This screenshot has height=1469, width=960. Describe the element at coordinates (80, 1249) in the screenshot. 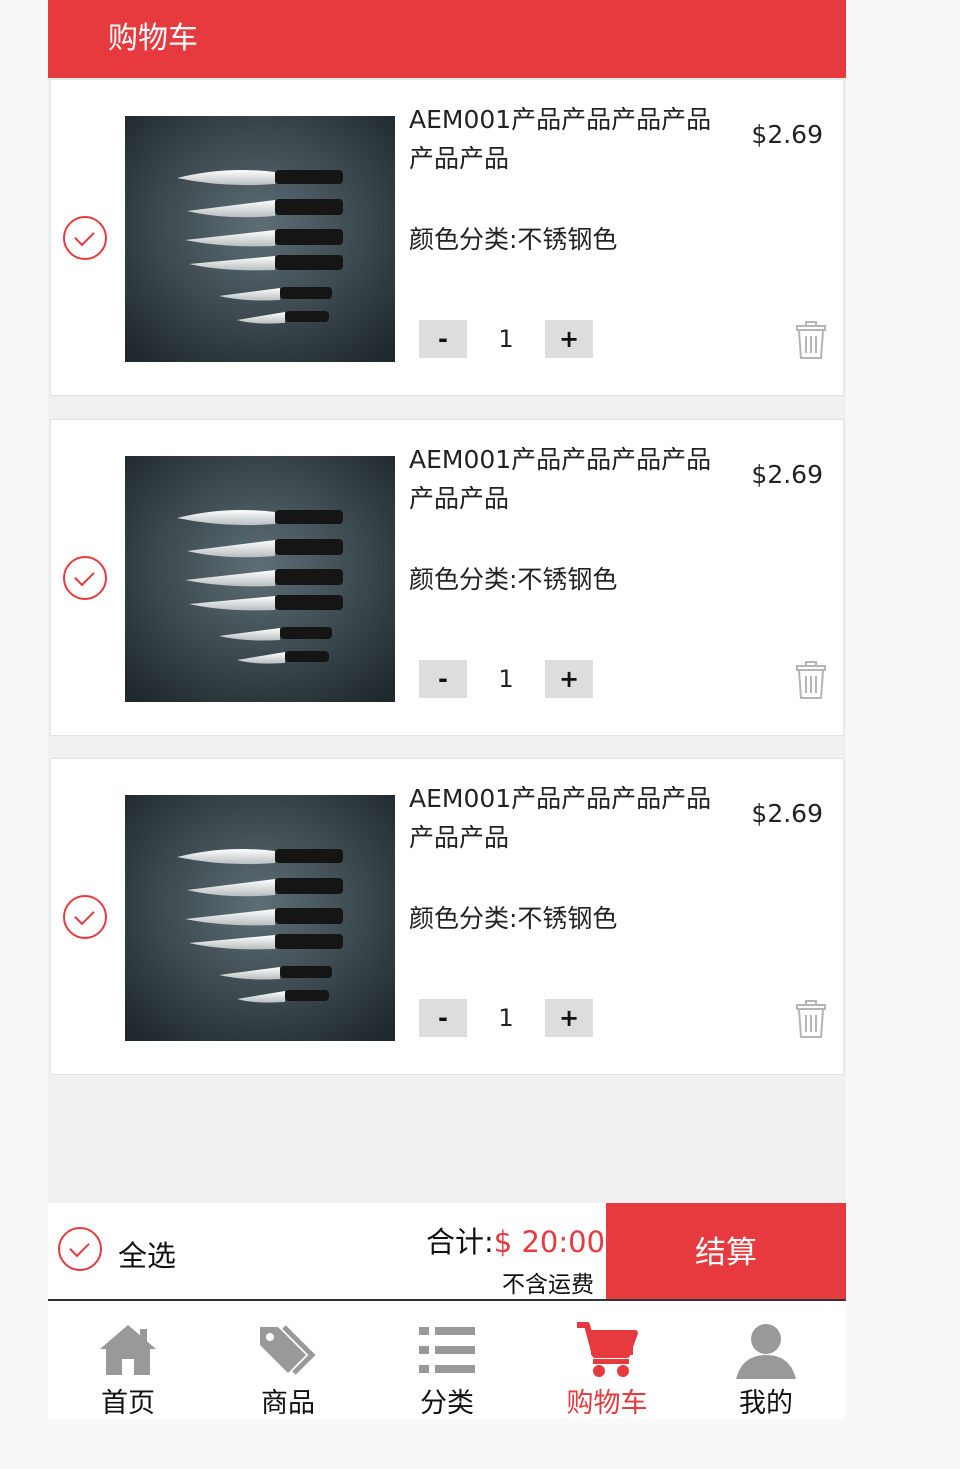

I see `select-all-checkbox` at that location.